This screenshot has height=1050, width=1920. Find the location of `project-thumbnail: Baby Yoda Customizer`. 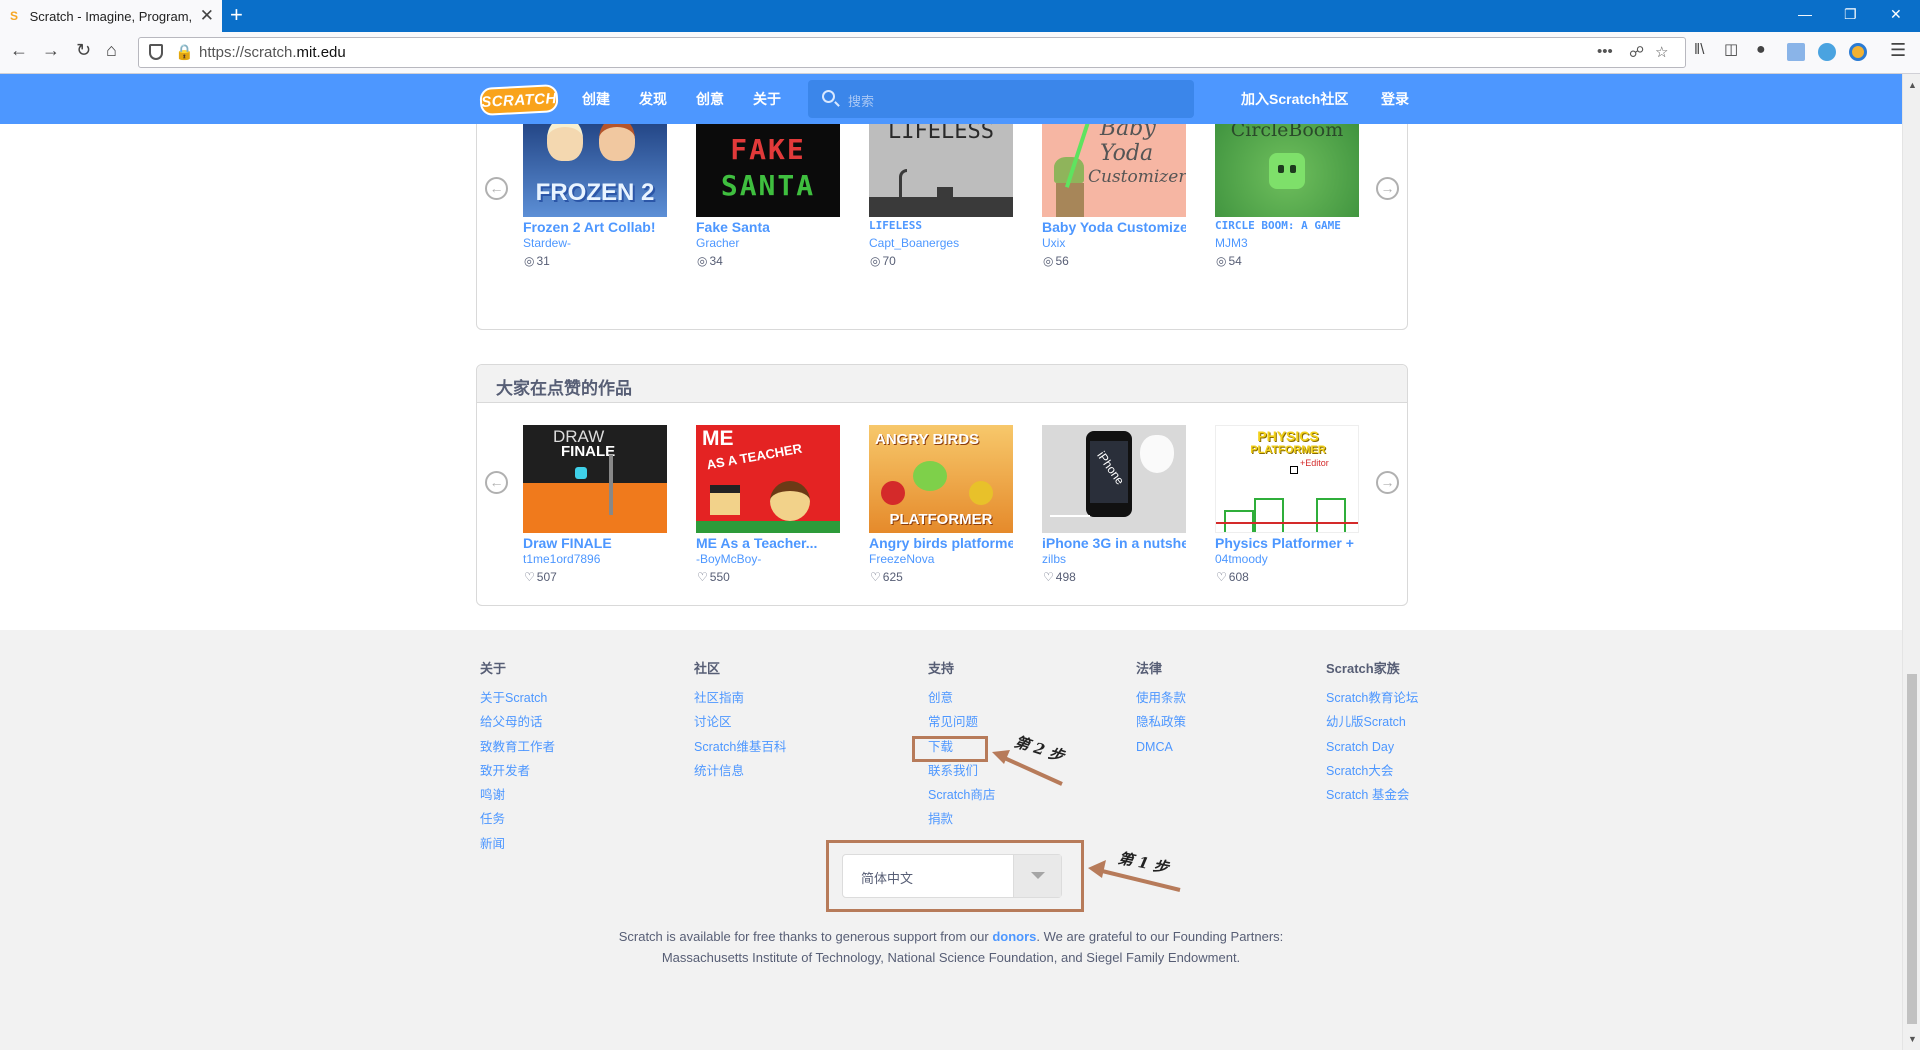

project-thumbnail: Baby Yoda Customizer is located at coordinates (1114, 163).